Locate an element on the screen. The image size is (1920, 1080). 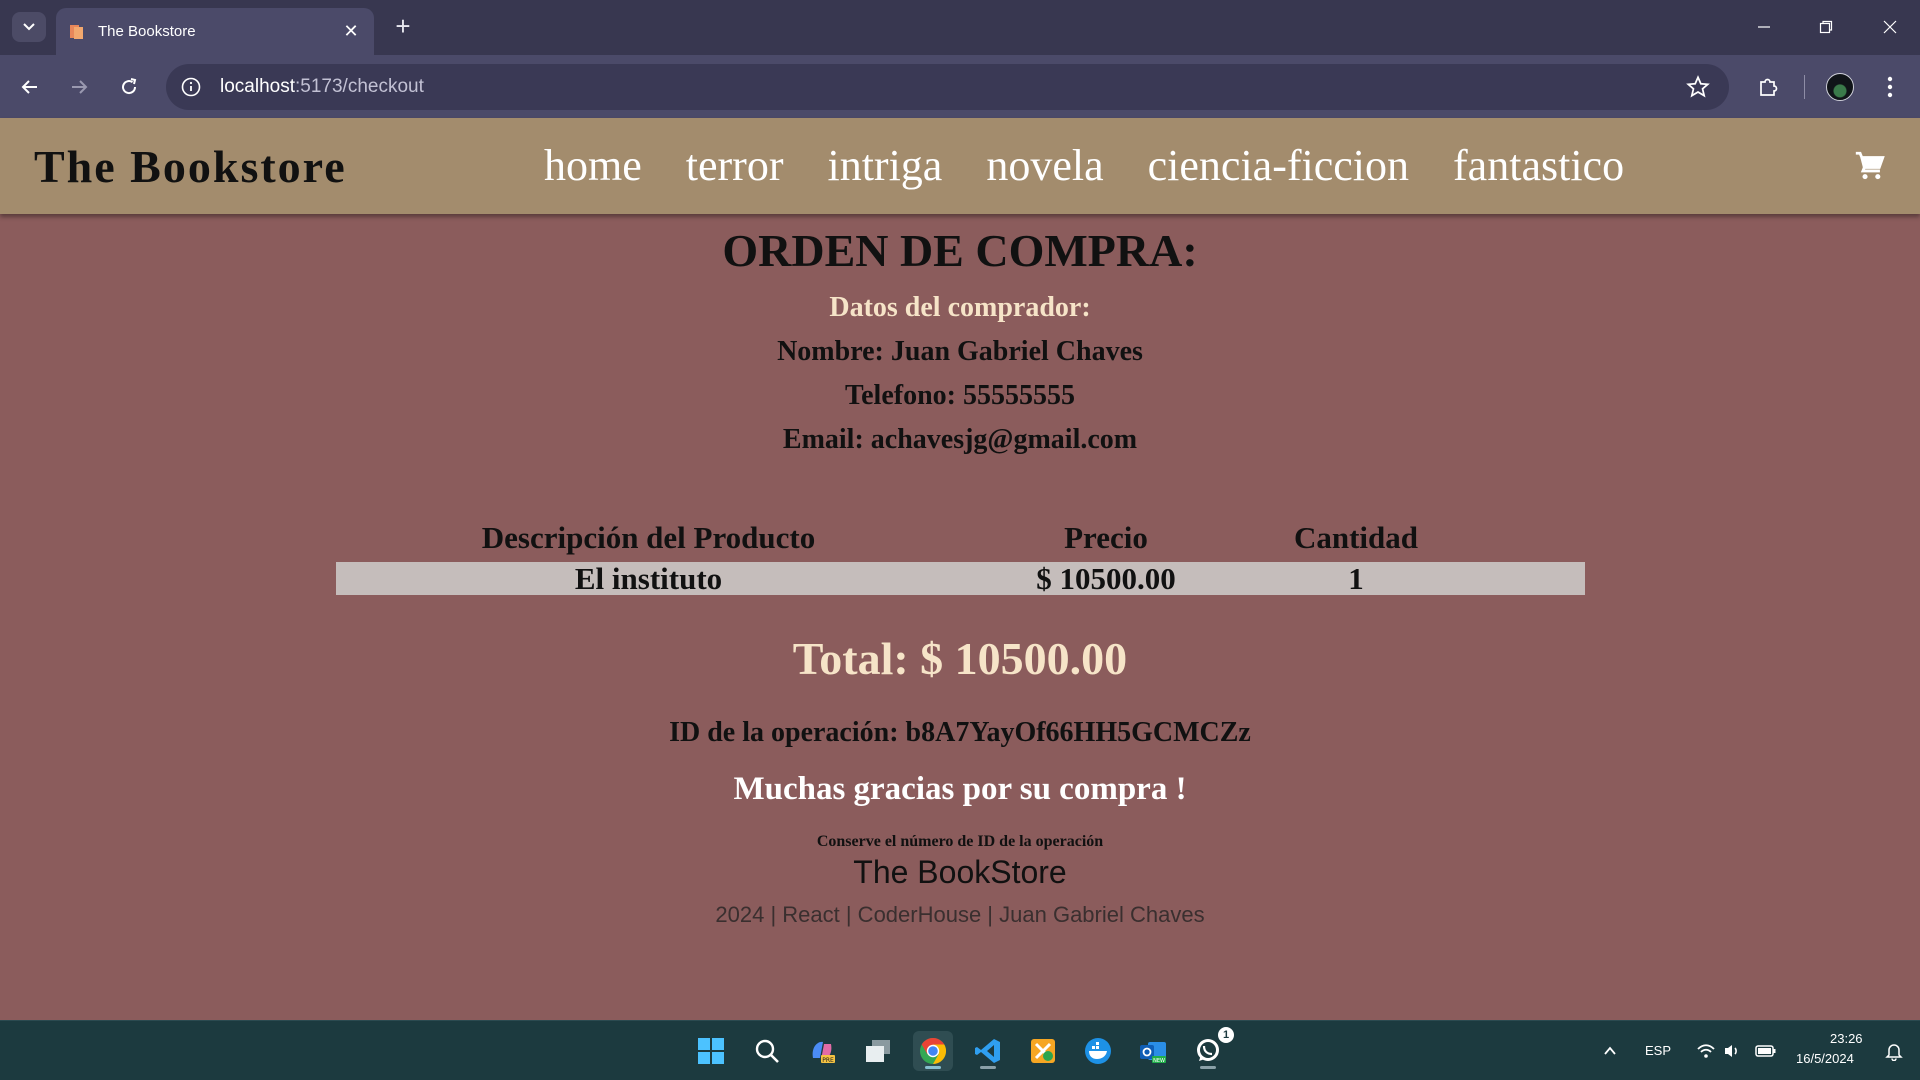
tab-search-button is located at coordinates (29, 27).